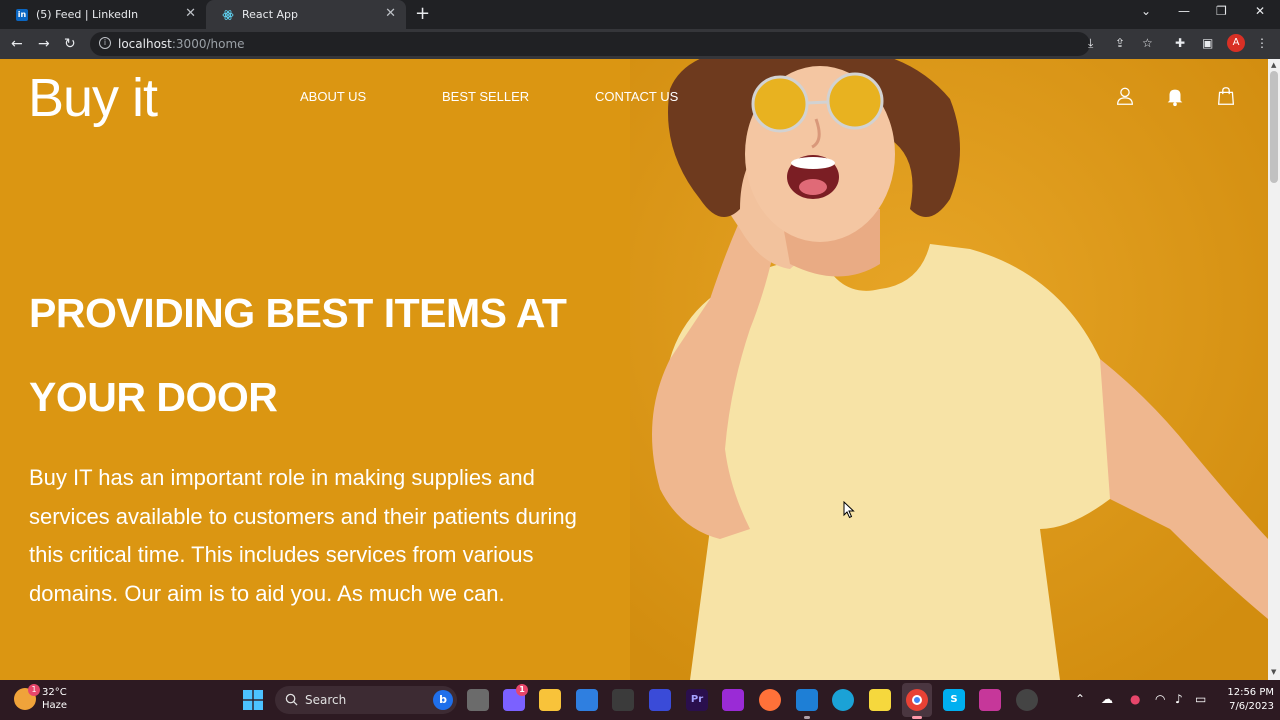 Image resolution: width=1280 pixels, height=720 pixels. What do you see at coordinates (807, 704) in the screenshot?
I see `vscode-icon` at bounding box center [807, 704].